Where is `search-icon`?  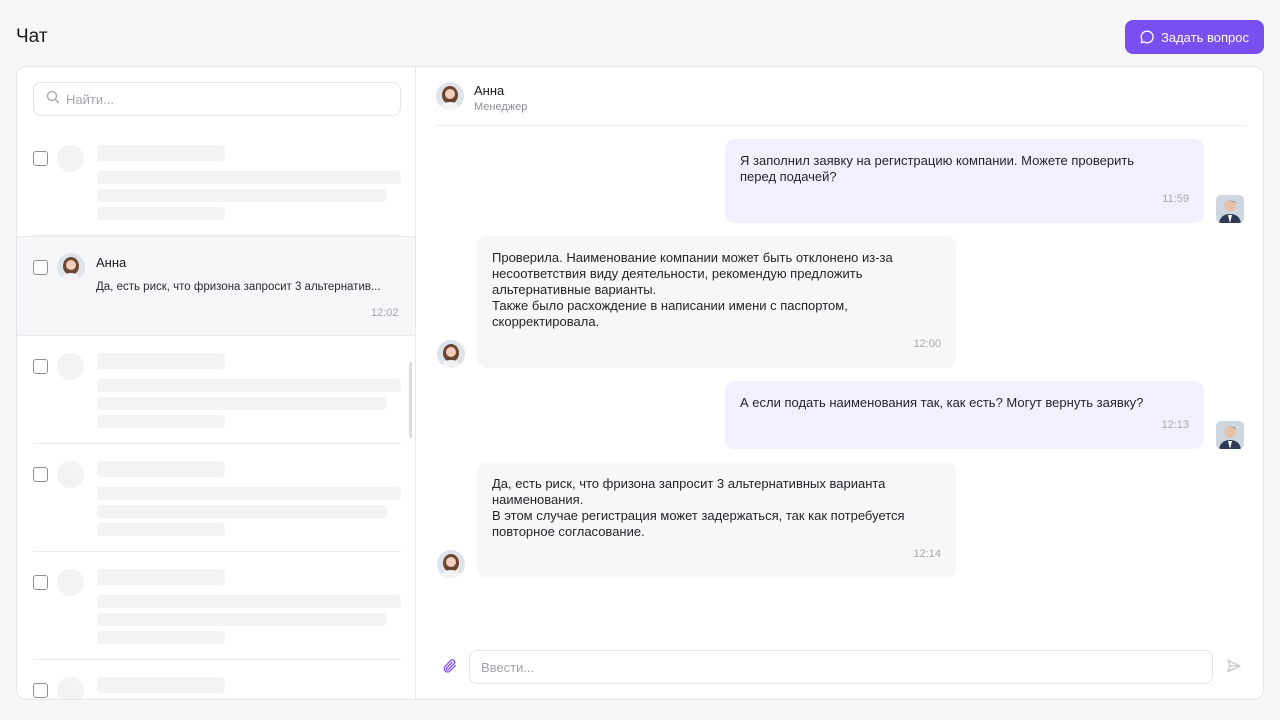
search-icon is located at coordinates (53, 99).